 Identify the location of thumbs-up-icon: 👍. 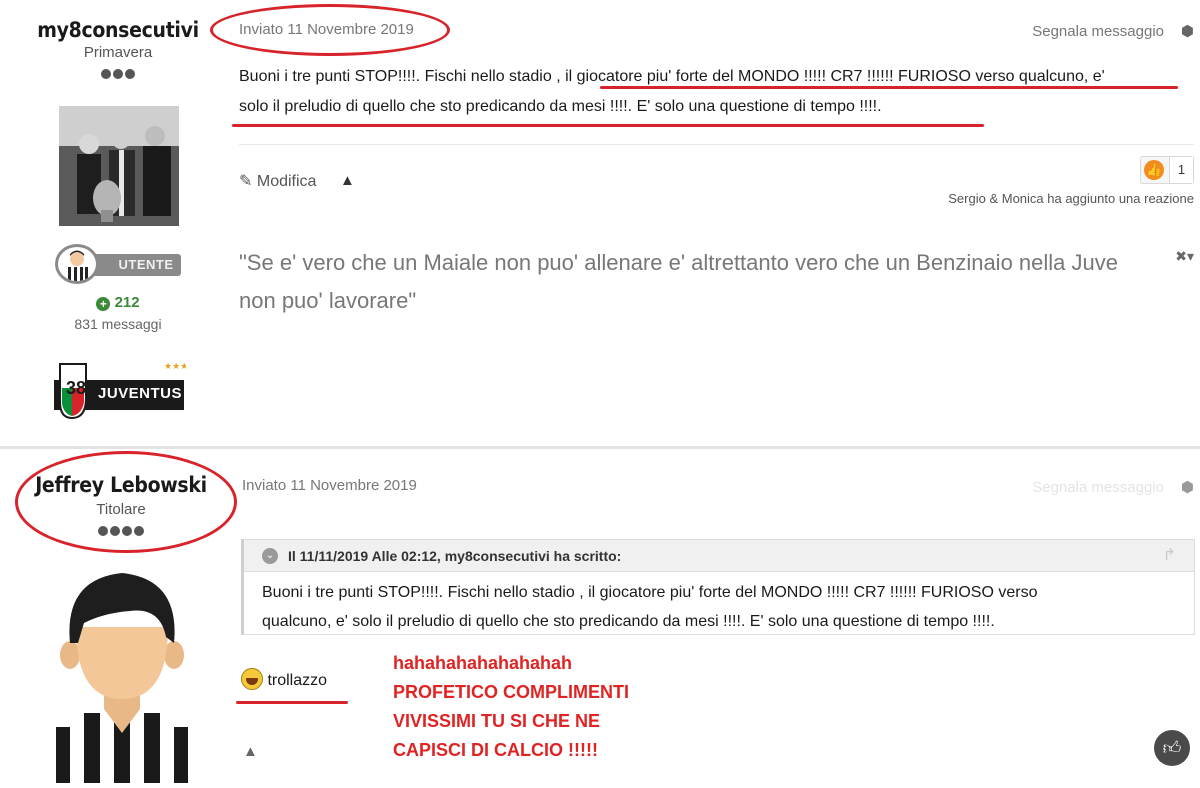
(1154, 170).